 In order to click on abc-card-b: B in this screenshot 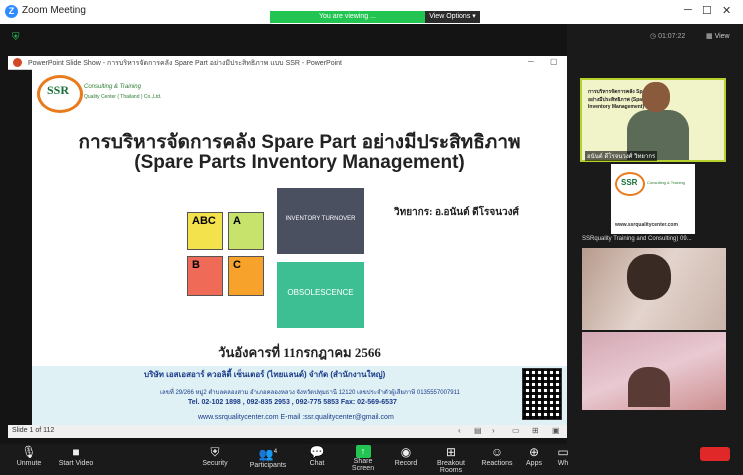, I will do `click(205, 276)`.